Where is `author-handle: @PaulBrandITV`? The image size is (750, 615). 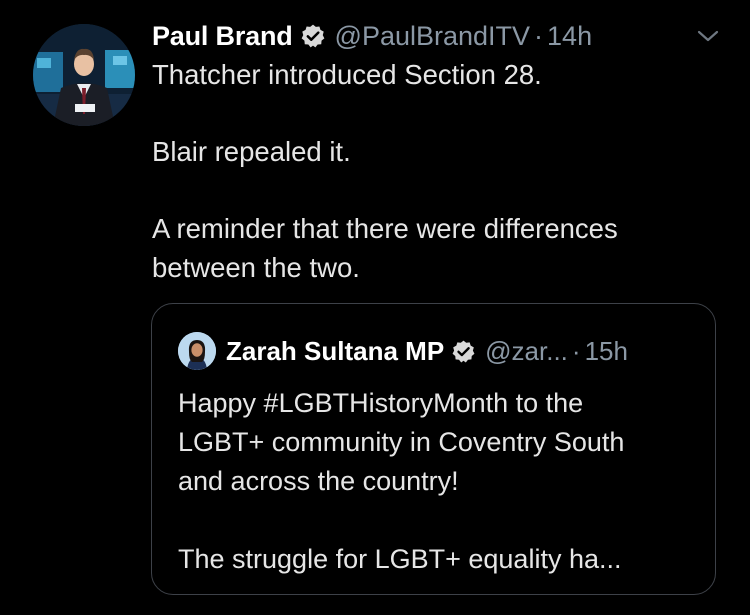
author-handle: @PaulBrandITV is located at coordinates (433, 36).